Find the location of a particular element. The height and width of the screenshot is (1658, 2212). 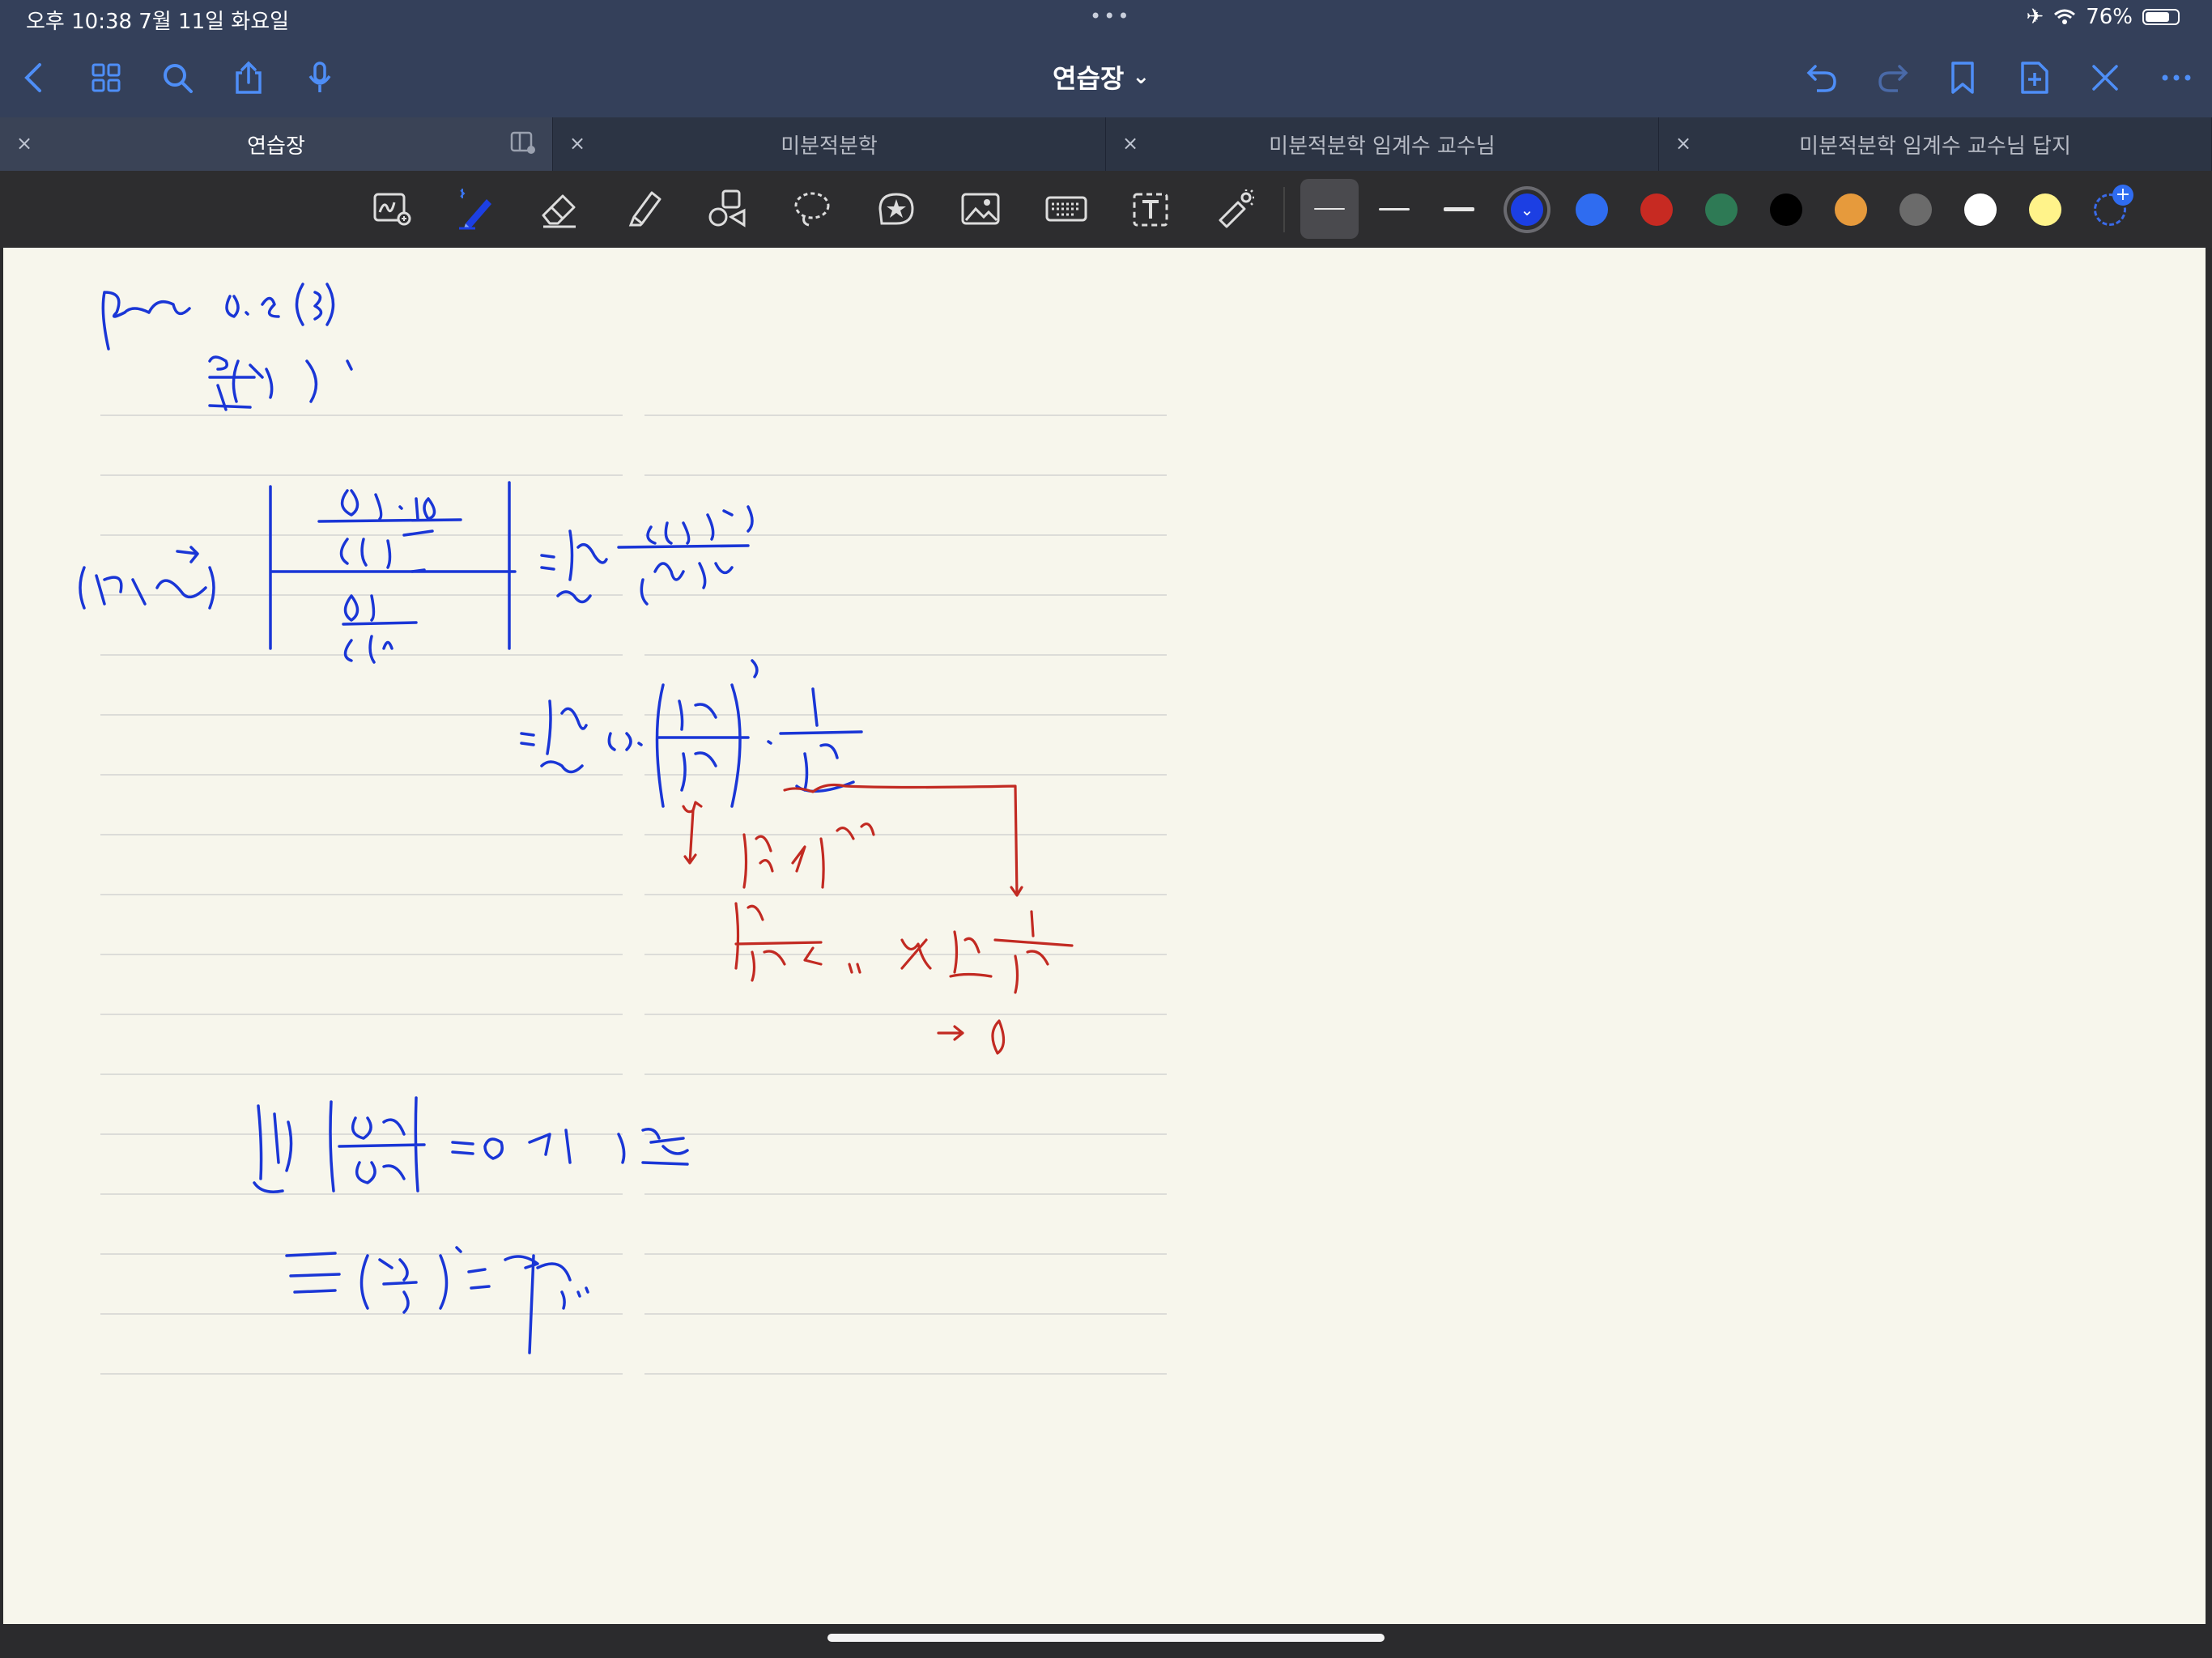

microphone-button is located at coordinates (320, 77).